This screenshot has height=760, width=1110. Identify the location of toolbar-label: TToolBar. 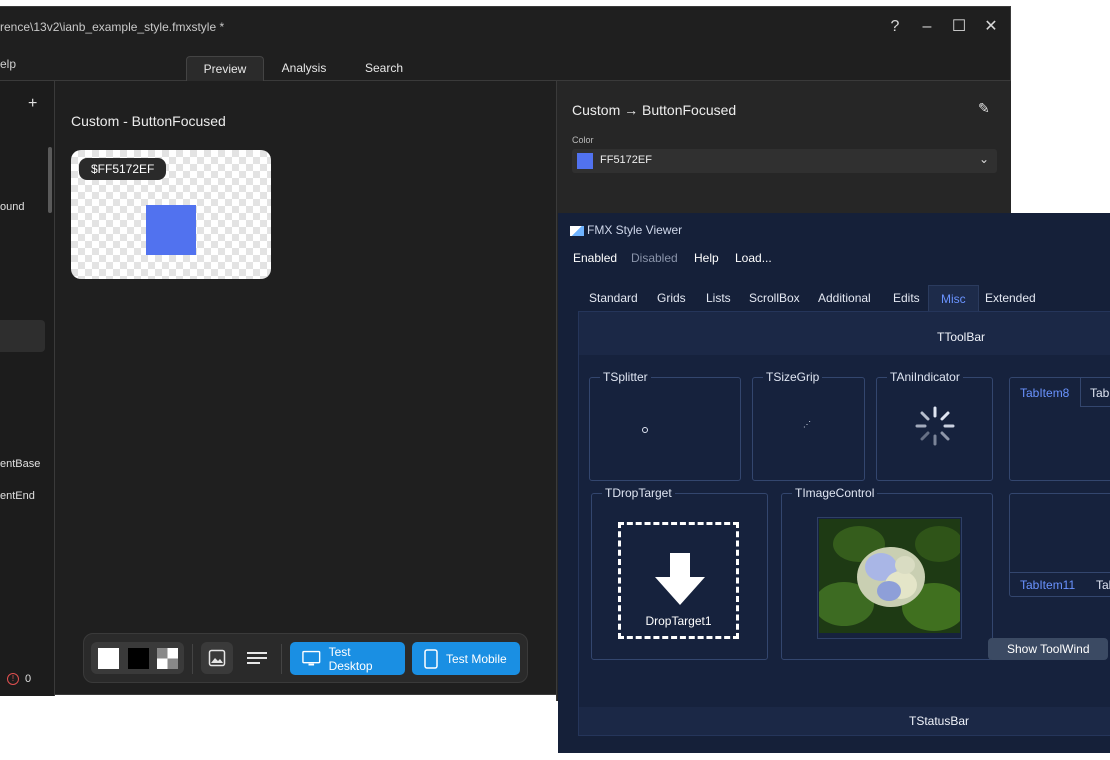
(961, 337).